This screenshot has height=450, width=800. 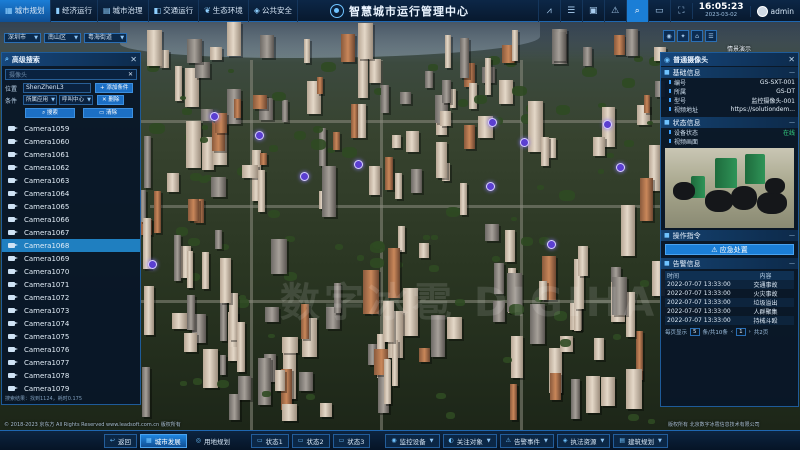 I want to click on camera-list-item: Camera1059, so click(x=71, y=128).